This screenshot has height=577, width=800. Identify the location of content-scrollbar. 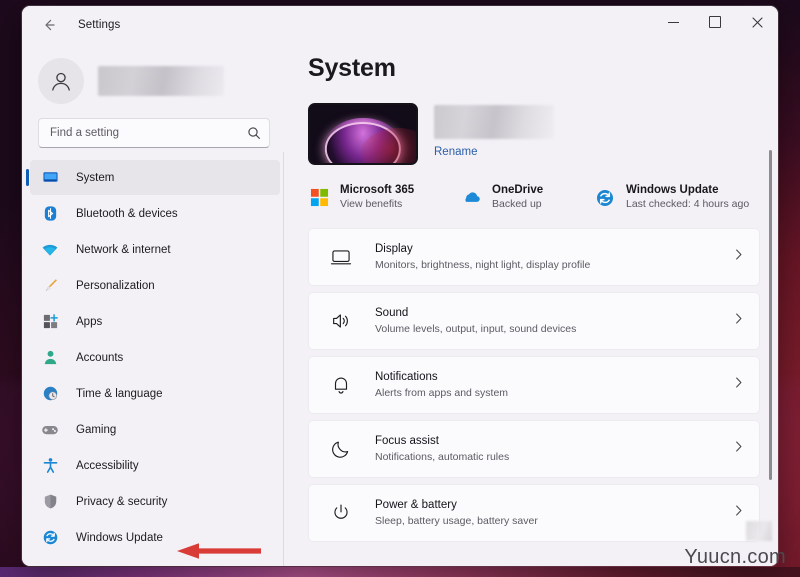
(770, 315).